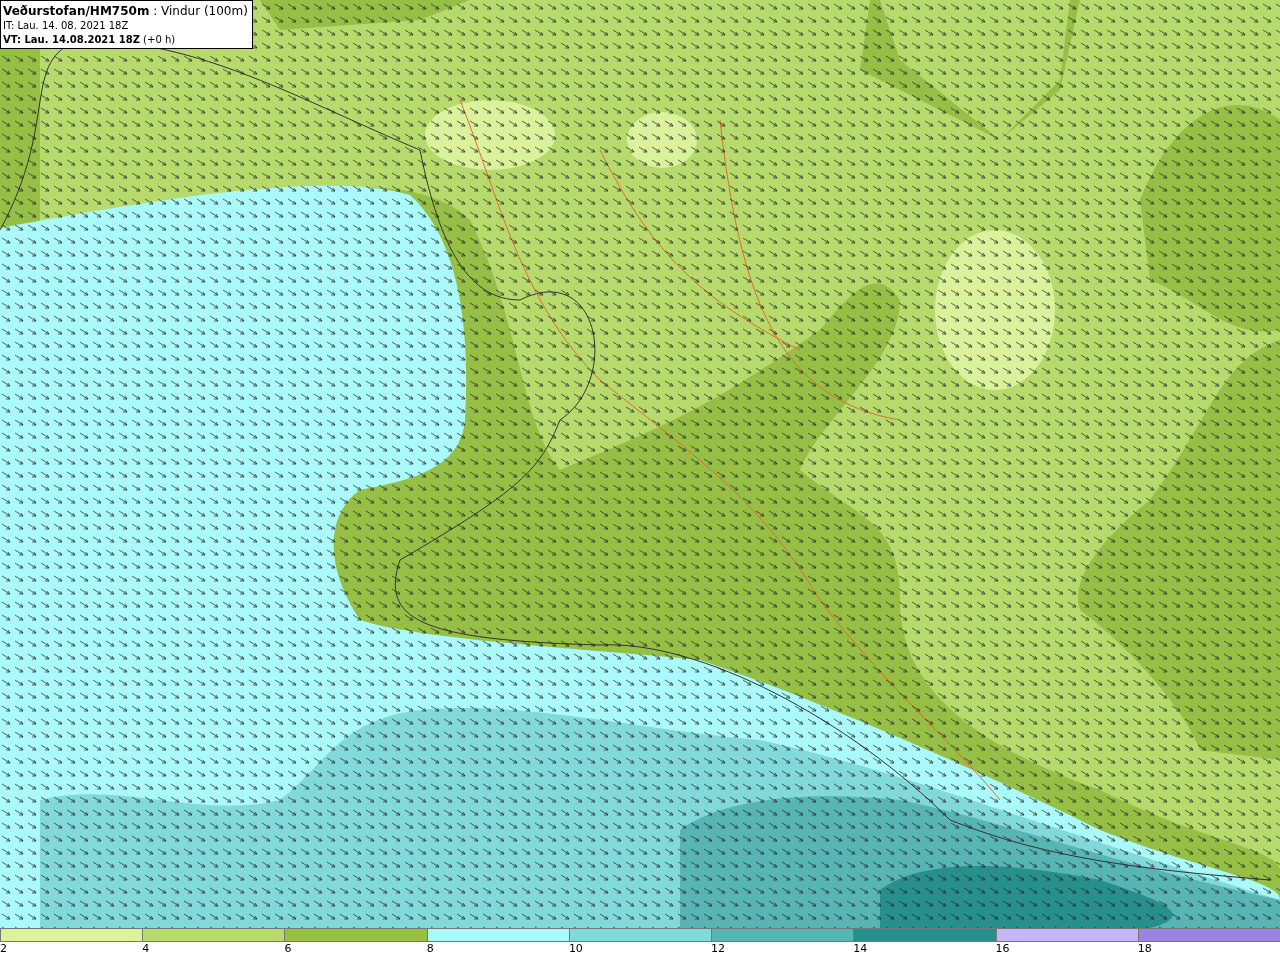  I want to click on legend-label: 10, so click(575, 949).